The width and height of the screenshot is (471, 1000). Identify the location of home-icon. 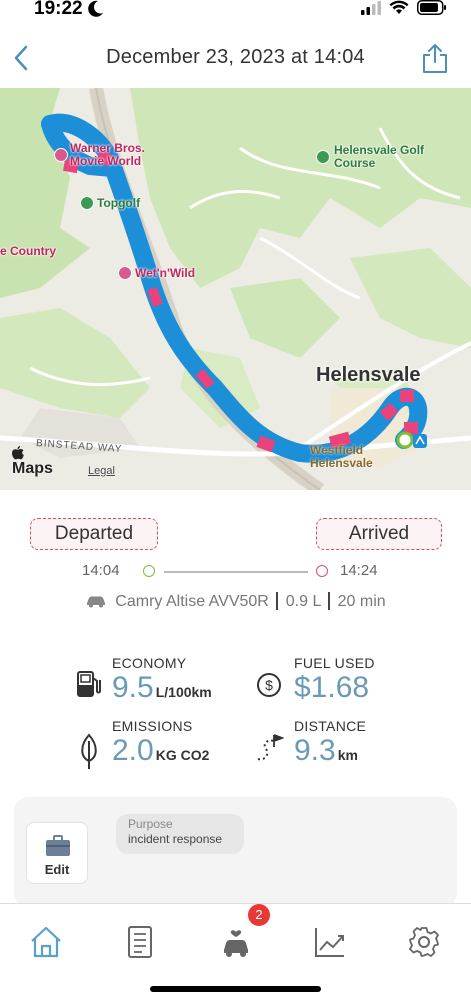
(46, 942).